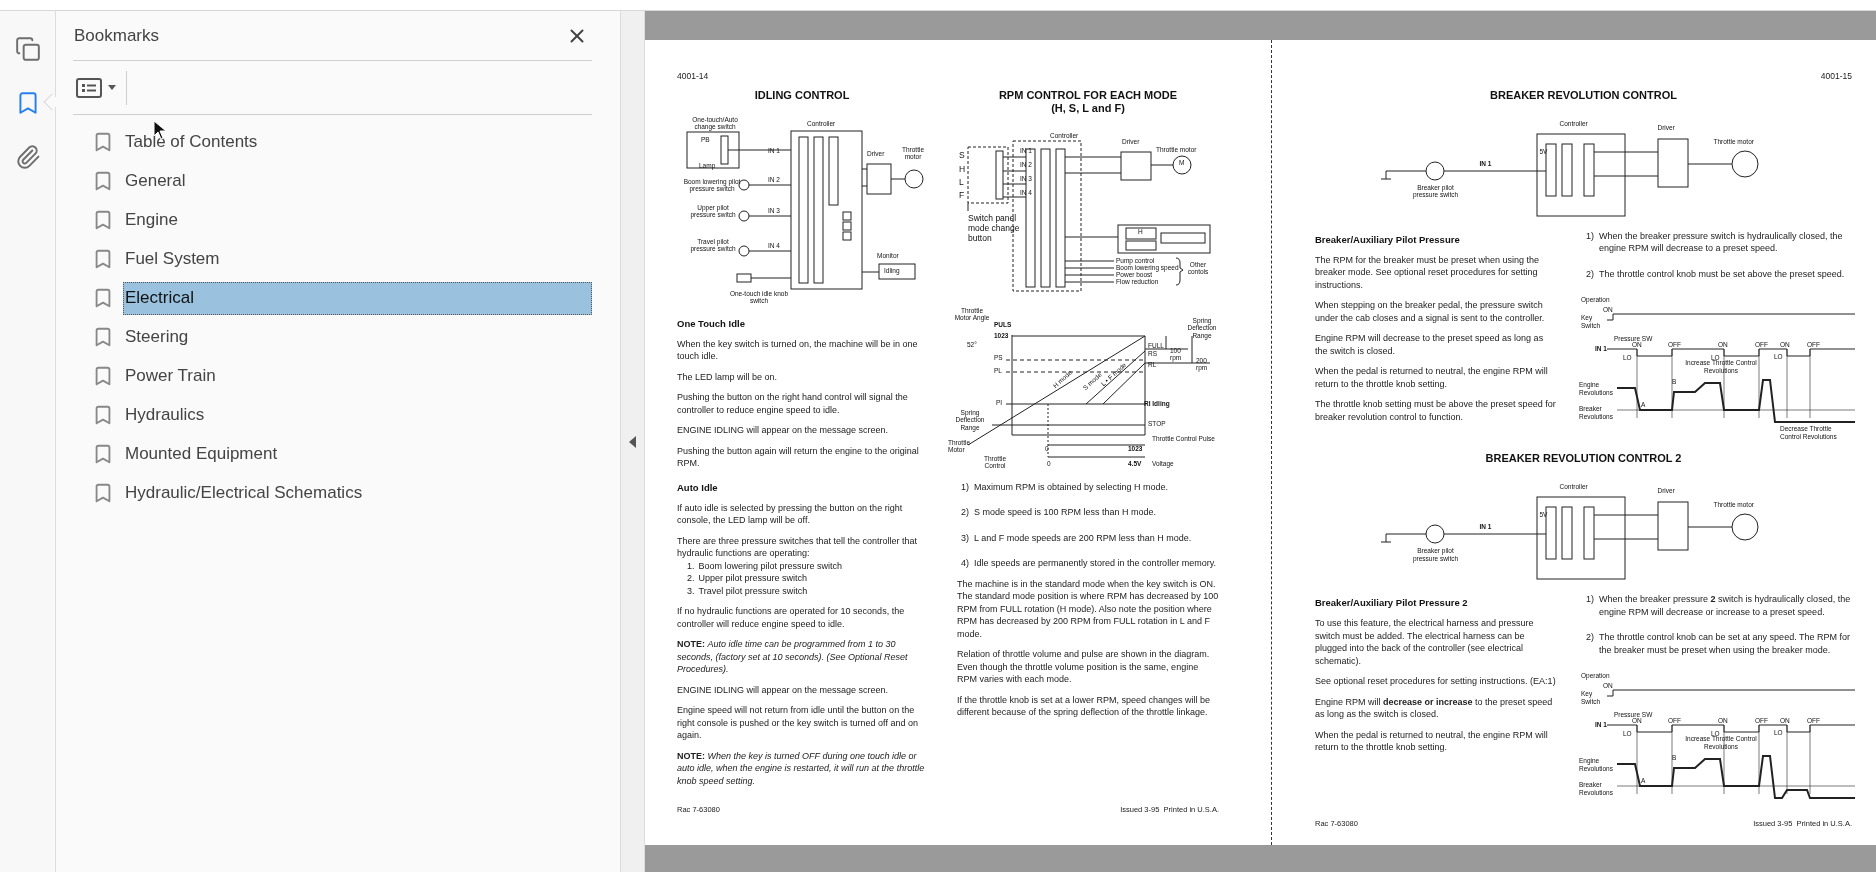 This screenshot has width=1876, height=872. Describe the element at coordinates (798, 350) in the screenshot. I see `body-paragraph: When the key switch is turned on, the machine will be in one touch idle.` at that location.